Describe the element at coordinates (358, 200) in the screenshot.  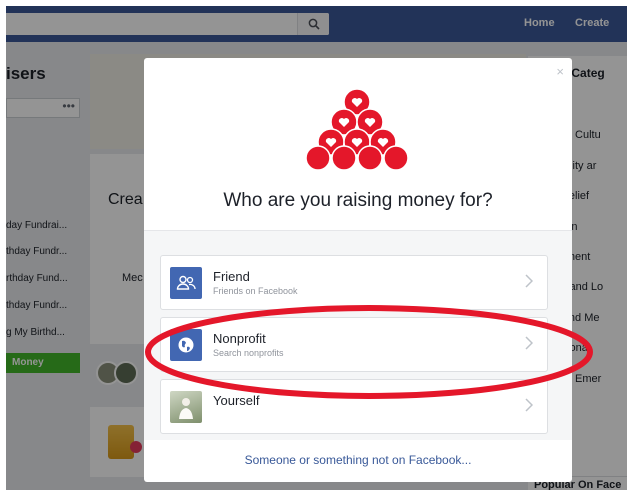
I see `dialog-title: Who are you raising money for?` at that location.